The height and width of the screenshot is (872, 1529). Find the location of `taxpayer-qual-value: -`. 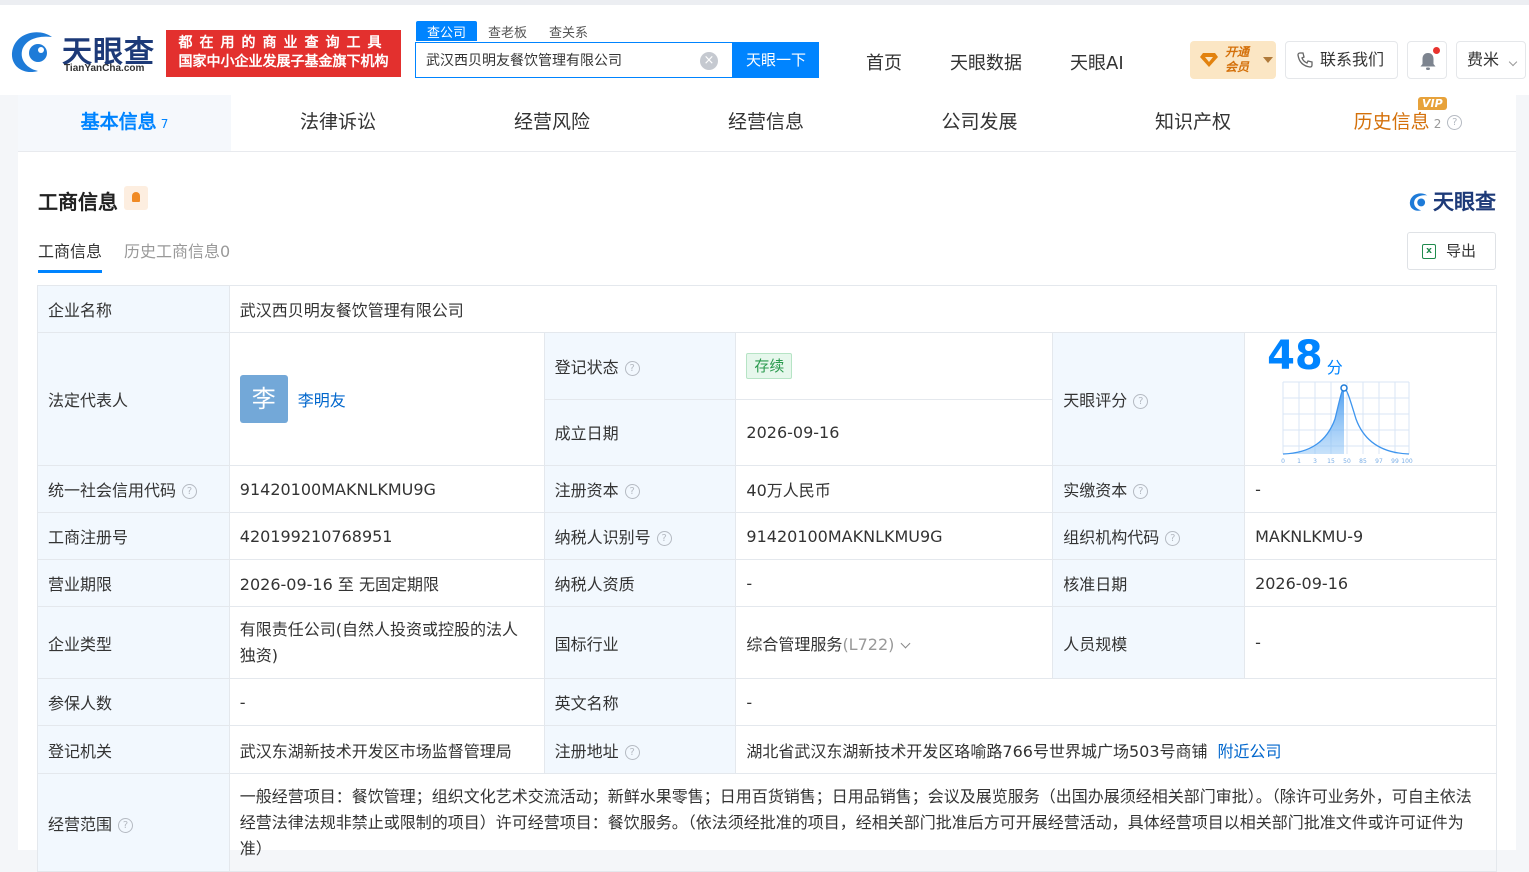

taxpayer-qual-value: - is located at coordinates (894, 583).